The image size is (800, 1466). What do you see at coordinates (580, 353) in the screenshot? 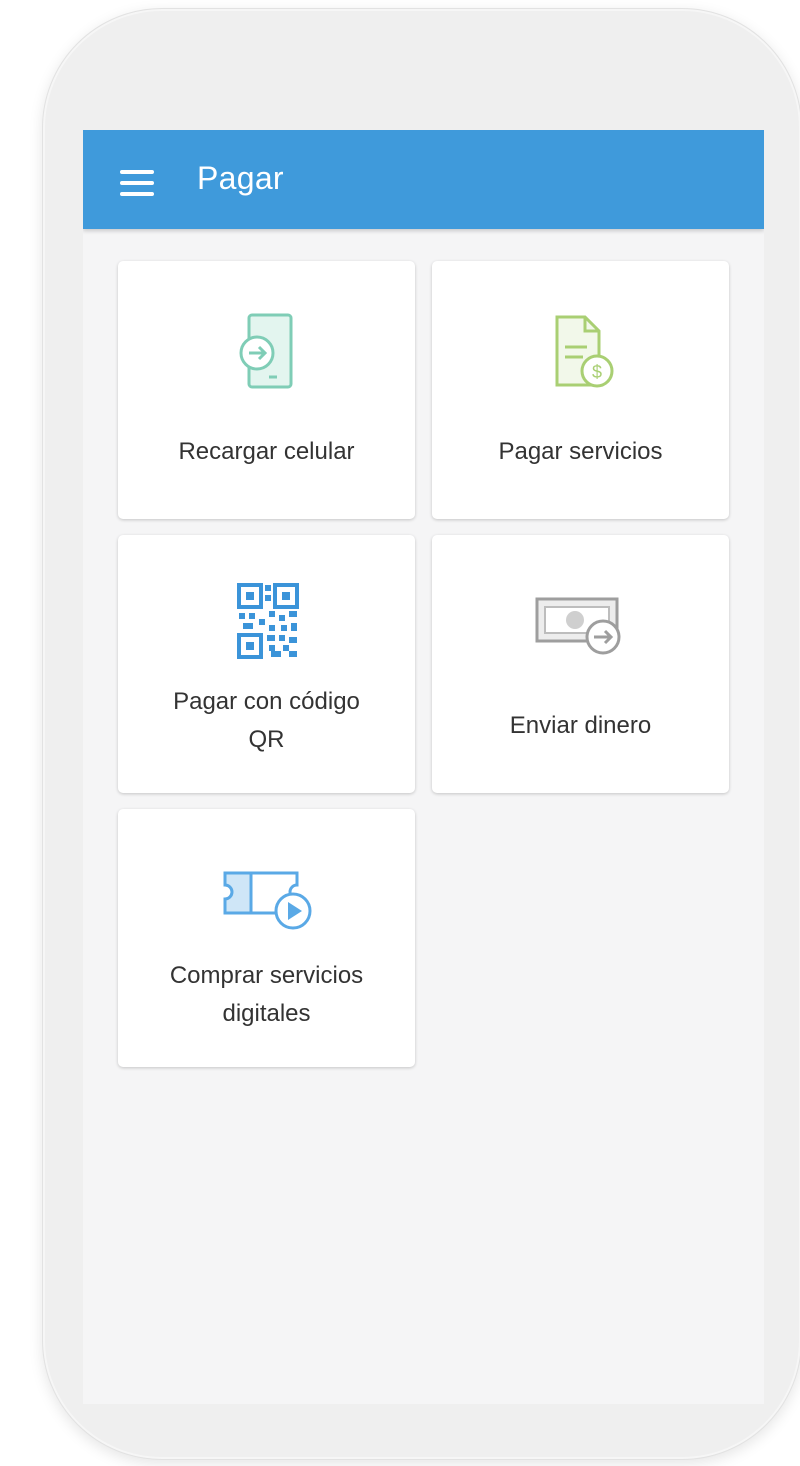
I see `bill-dollar-icon: $` at bounding box center [580, 353].